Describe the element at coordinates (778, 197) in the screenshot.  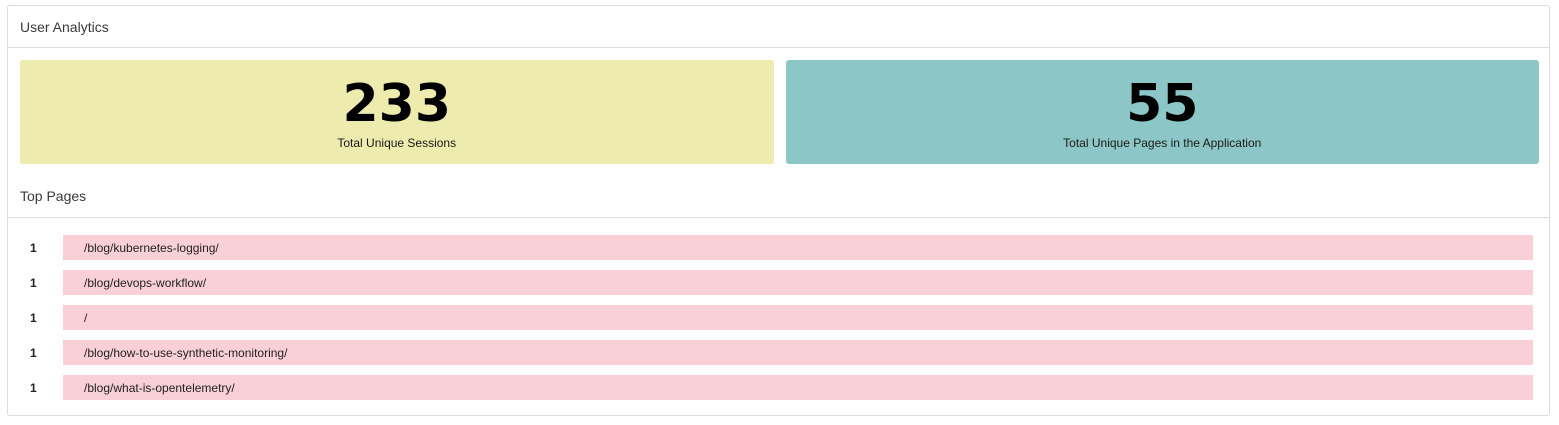
I see `top-pages-header: Top Pages` at that location.